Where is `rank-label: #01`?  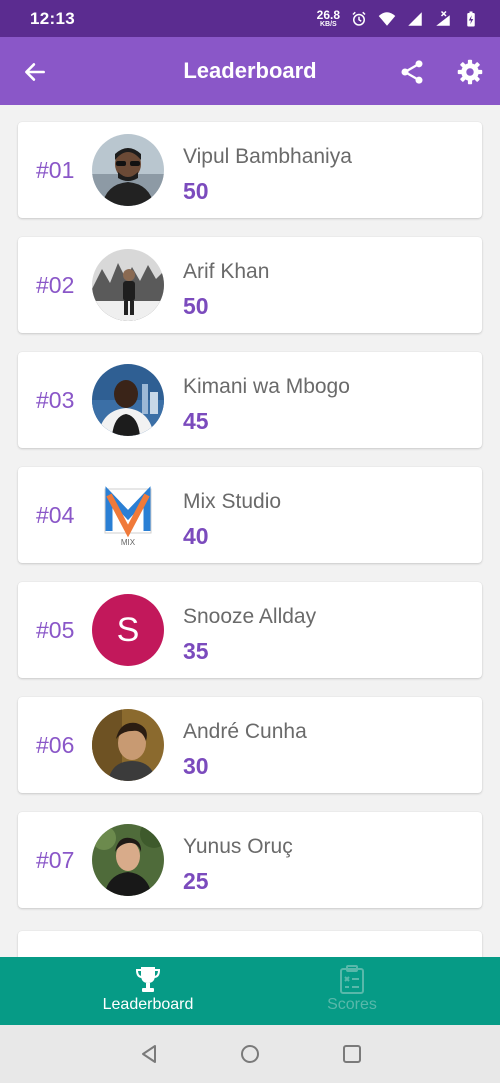 rank-label: #01 is located at coordinates (55, 170).